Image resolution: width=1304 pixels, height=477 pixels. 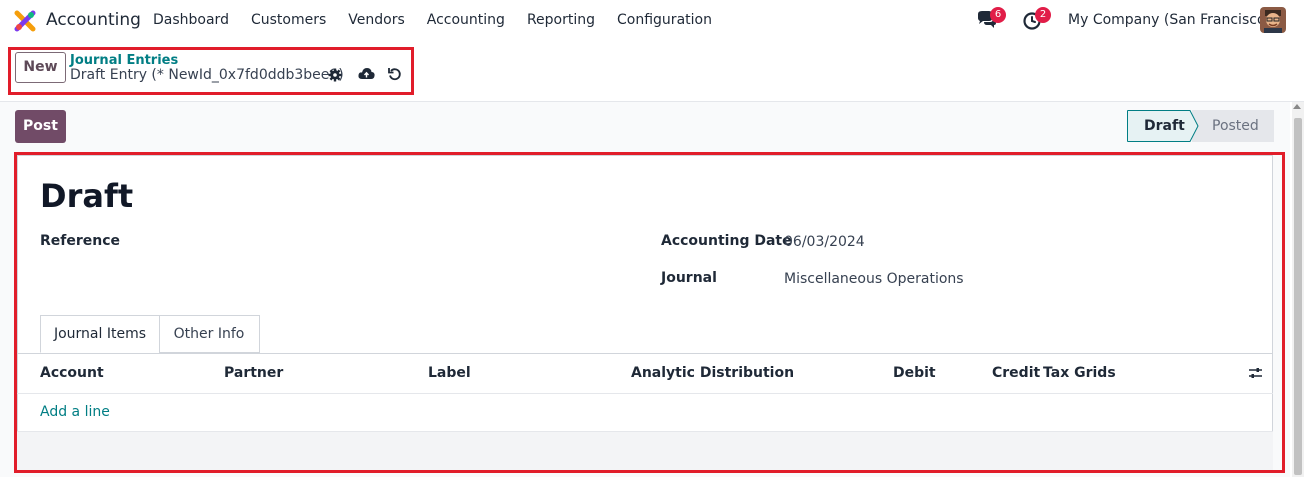 I want to click on odoo-apps-icon, so click(x=25, y=21).